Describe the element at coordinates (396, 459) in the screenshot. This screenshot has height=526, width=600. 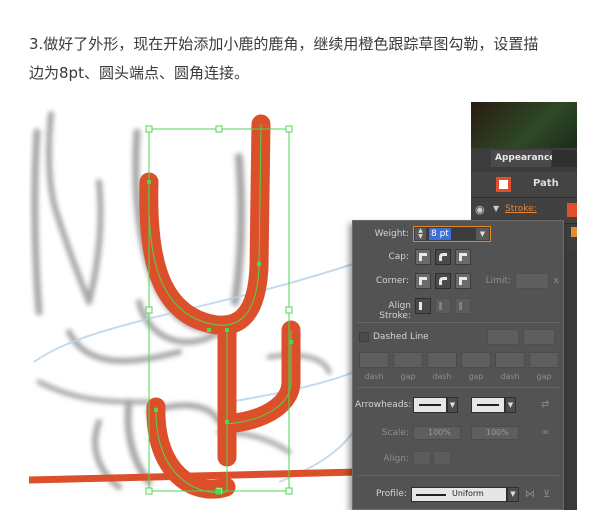
I see `align-arrow-label: Align:` at that location.